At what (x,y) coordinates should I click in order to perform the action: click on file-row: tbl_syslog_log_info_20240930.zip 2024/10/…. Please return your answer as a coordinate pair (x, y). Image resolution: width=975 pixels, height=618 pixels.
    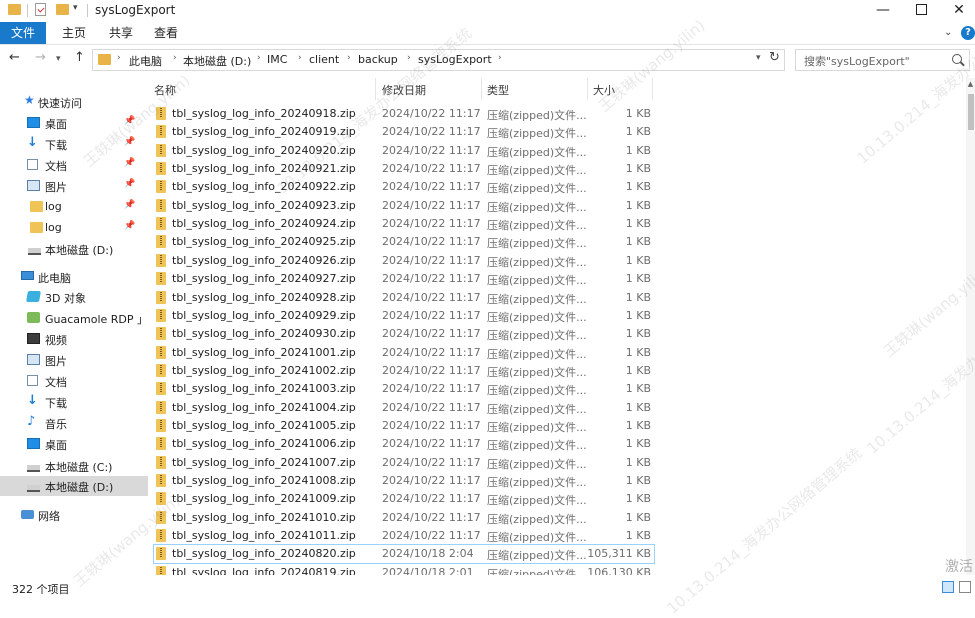
    Looking at the image, I should click on (404, 334).